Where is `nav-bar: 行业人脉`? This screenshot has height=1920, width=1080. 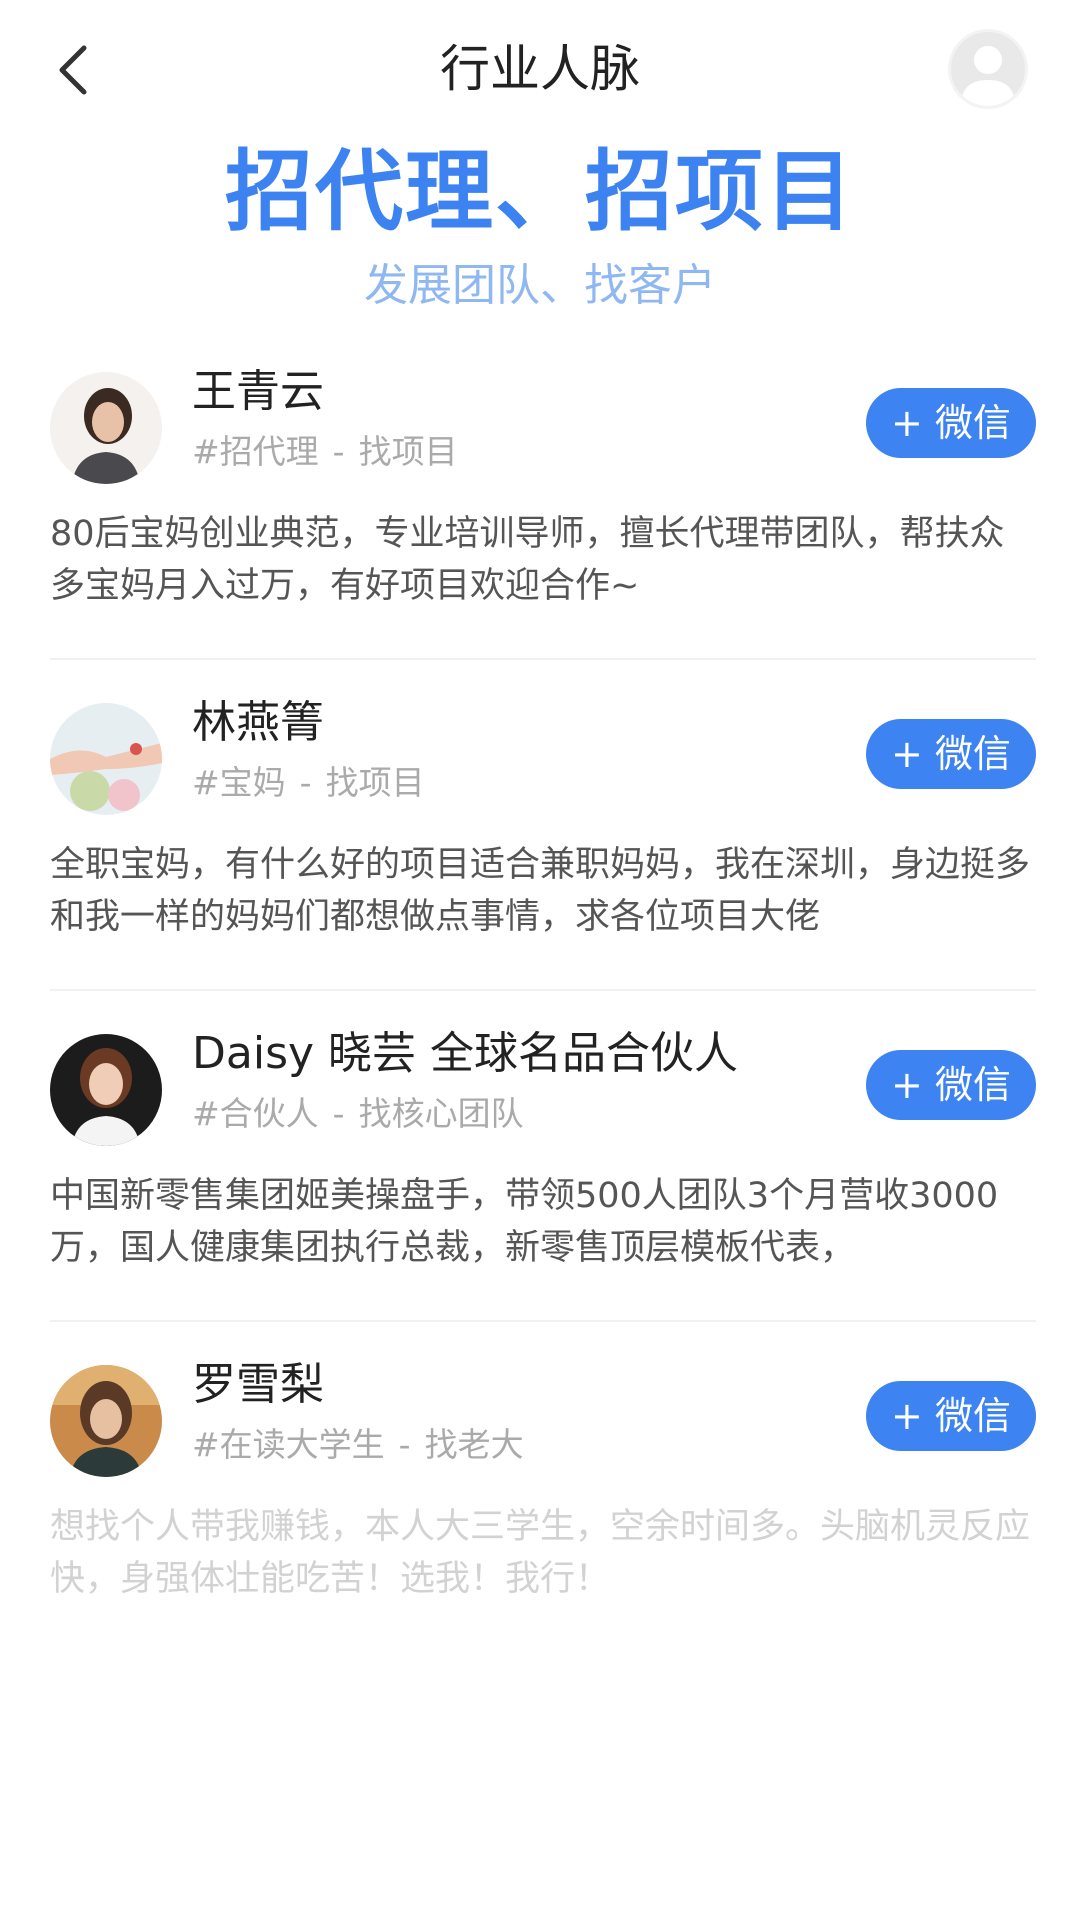 nav-bar: 行业人脉 is located at coordinates (540, 70).